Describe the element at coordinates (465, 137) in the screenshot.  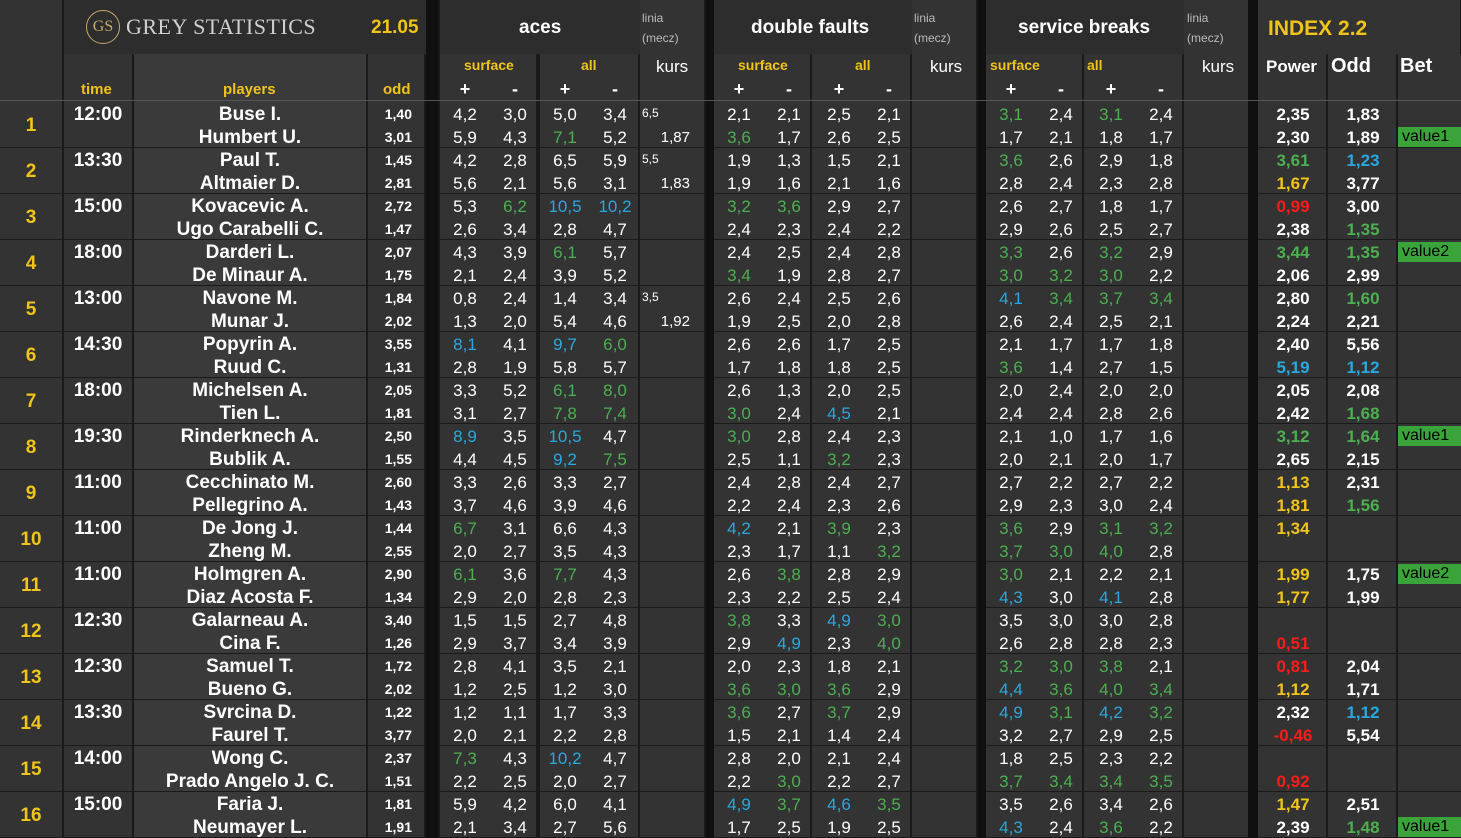
I see `aces-value: 5,9` at that location.